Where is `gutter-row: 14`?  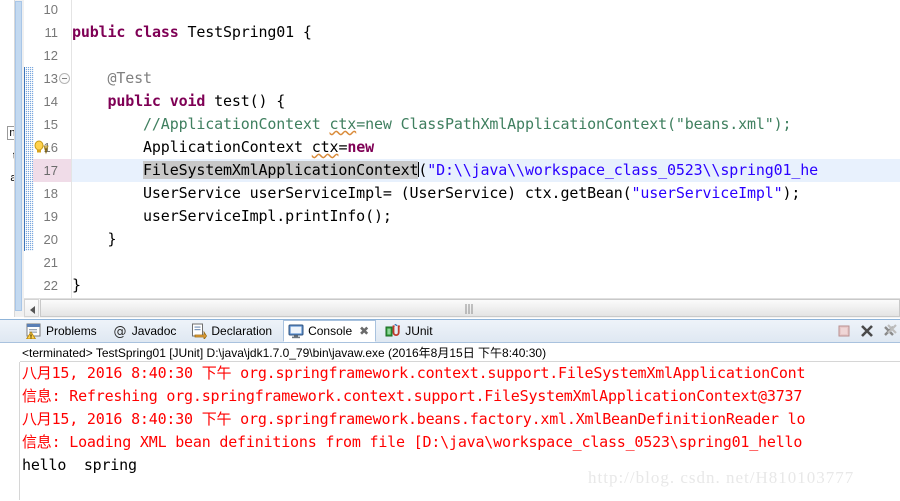 gutter-row: 14 is located at coordinates (47, 101).